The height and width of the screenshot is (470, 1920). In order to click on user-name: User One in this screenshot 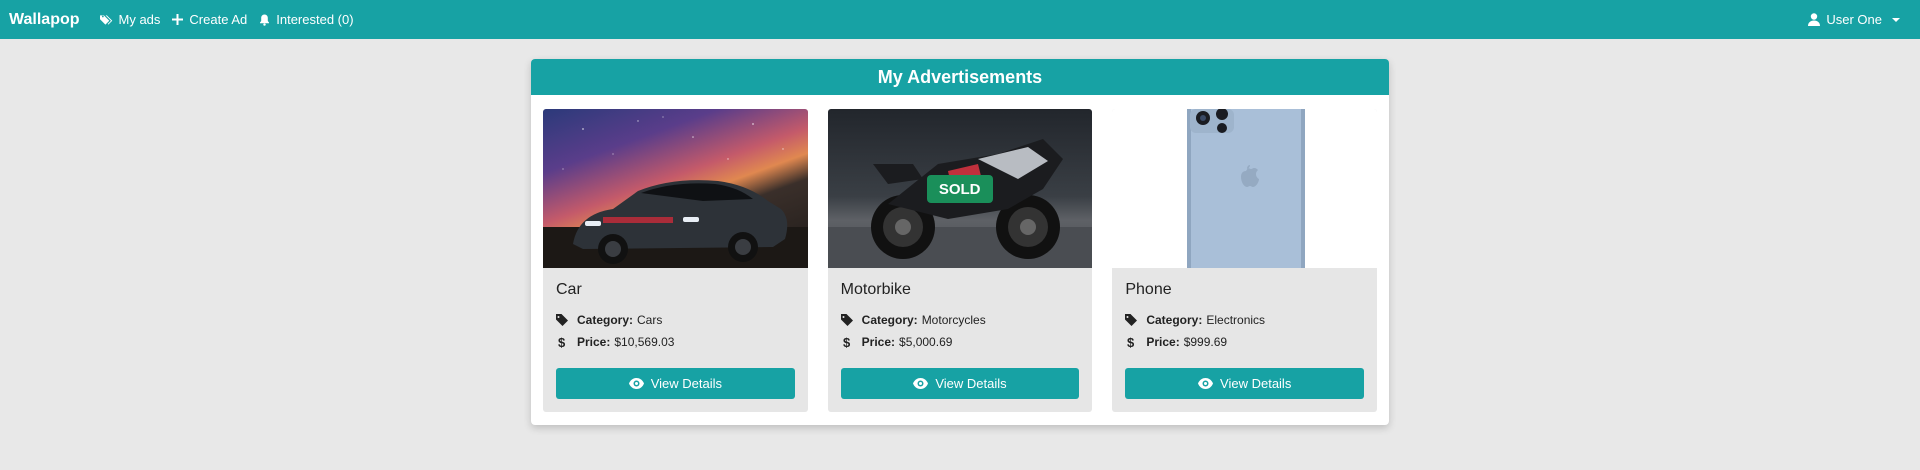, I will do `click(1854, 19)`.